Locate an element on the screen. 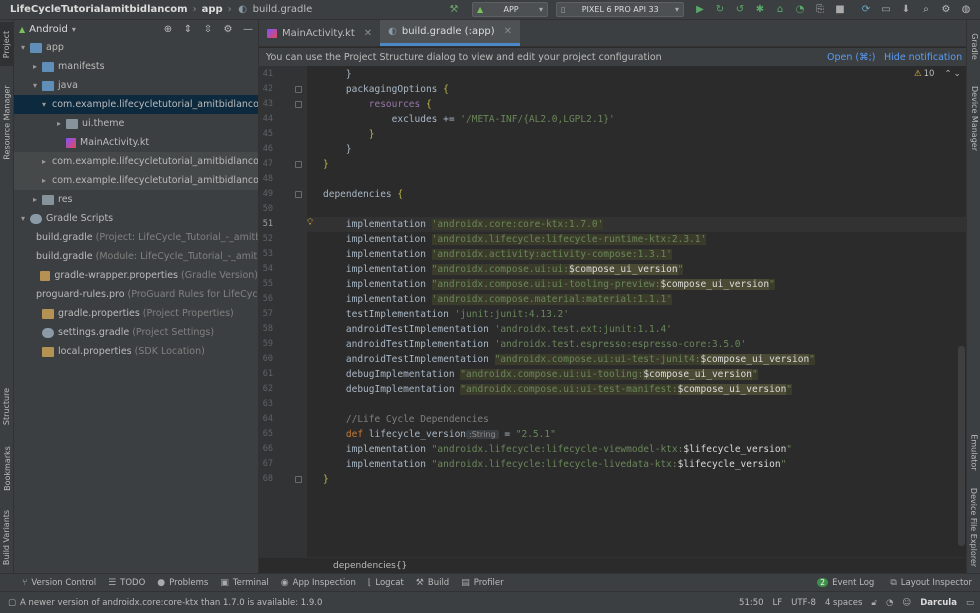 This screenshot has height=613, width=980. stripe-tab-device-file-explorer: Device File Explorer is located at coordinates (973, 527).